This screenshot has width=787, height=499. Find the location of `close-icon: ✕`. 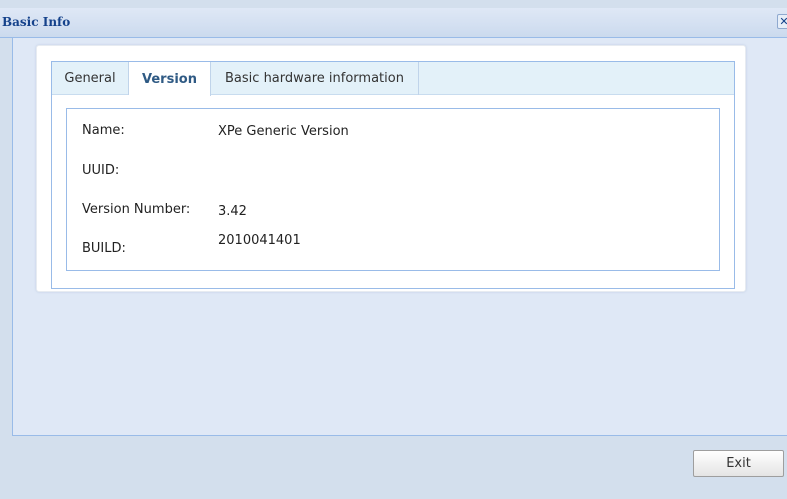

close-icon: ✕ is located at coordinates (783, 21).